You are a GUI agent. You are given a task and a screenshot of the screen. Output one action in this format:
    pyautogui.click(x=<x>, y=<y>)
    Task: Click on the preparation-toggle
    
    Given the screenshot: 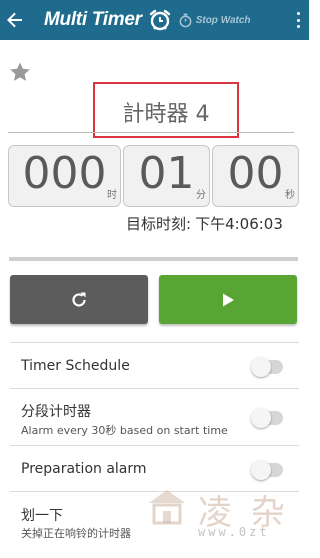 What is the action you would take?
    pyautogui.click(x=267, y=470)
    